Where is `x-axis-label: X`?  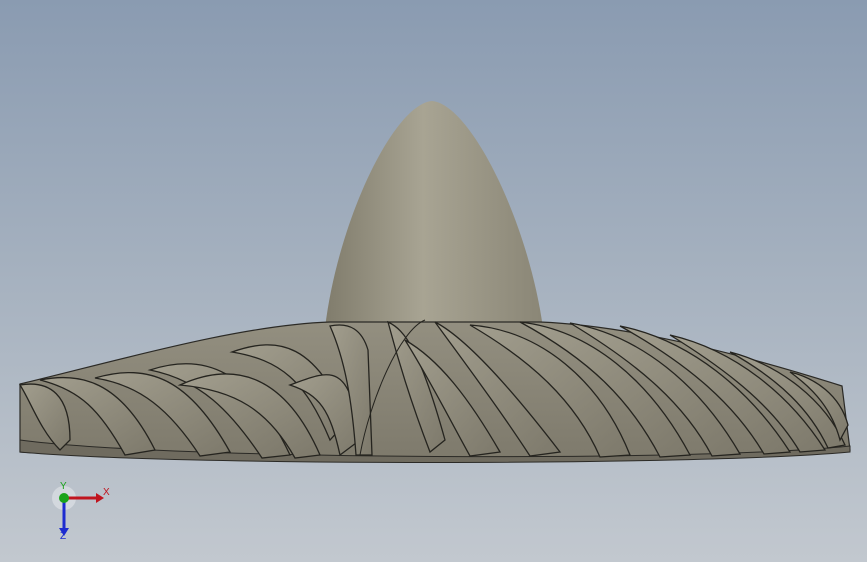 x-axis-label: X is located at coordinates (106, 492).